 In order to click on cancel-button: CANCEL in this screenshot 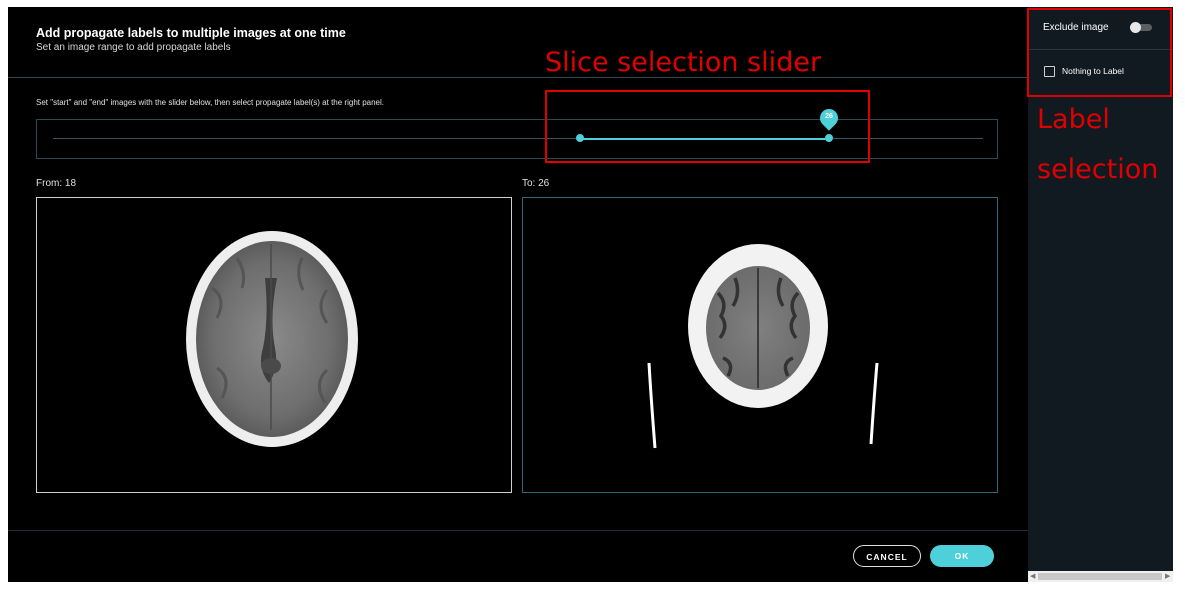, I will do `click(887, 556)`.